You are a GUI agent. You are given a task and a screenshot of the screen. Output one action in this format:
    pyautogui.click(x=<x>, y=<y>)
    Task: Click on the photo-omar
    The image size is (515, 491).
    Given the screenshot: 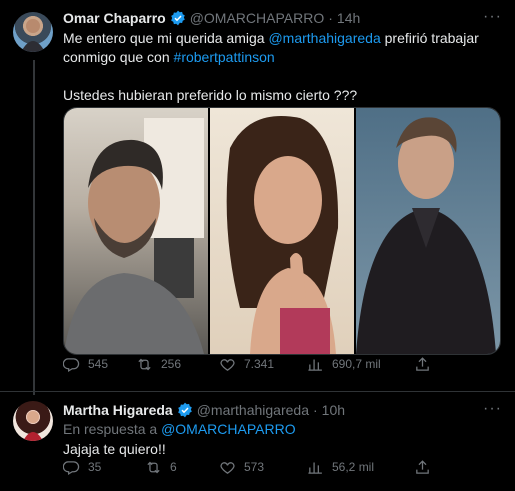 What is the action you would take?
    pyautogui.click(x=136, y=231)
    